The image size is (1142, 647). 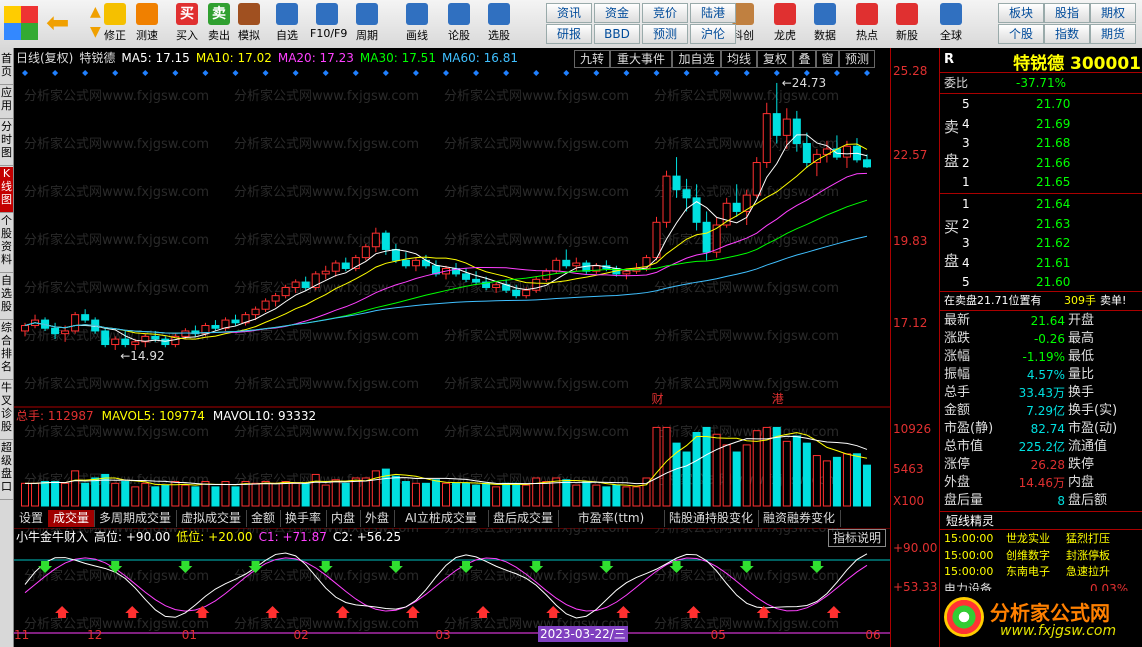 What do you see at coordinates (785, 24) in the screenshot?
I see `dragon-tiger-button: 龙虎` at bounding box center [785, 24].